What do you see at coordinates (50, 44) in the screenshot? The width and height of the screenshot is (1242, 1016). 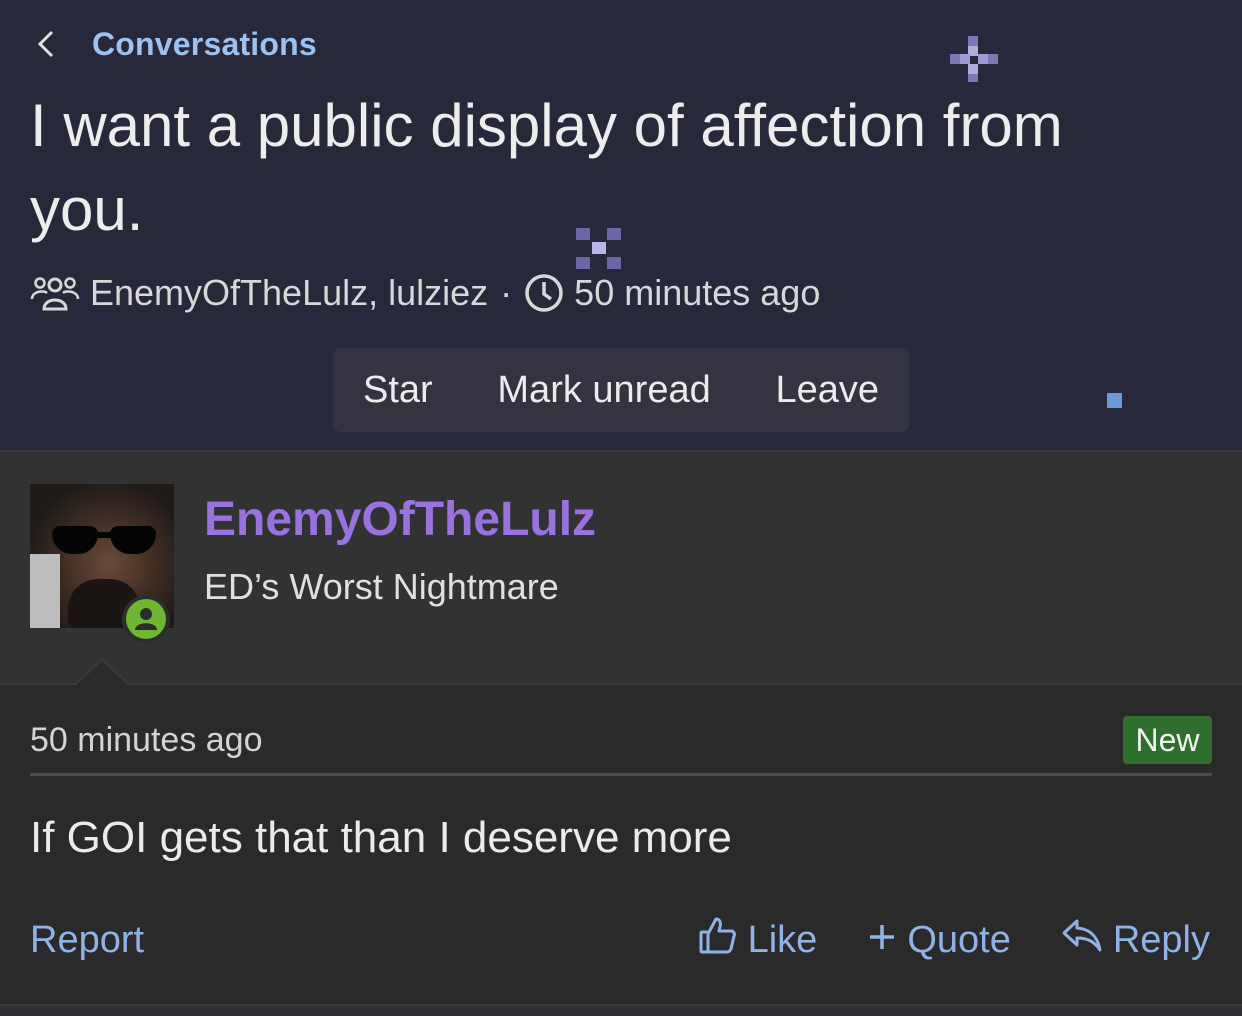 I see `chevron-left-icon` at bounding box center [50, 44].